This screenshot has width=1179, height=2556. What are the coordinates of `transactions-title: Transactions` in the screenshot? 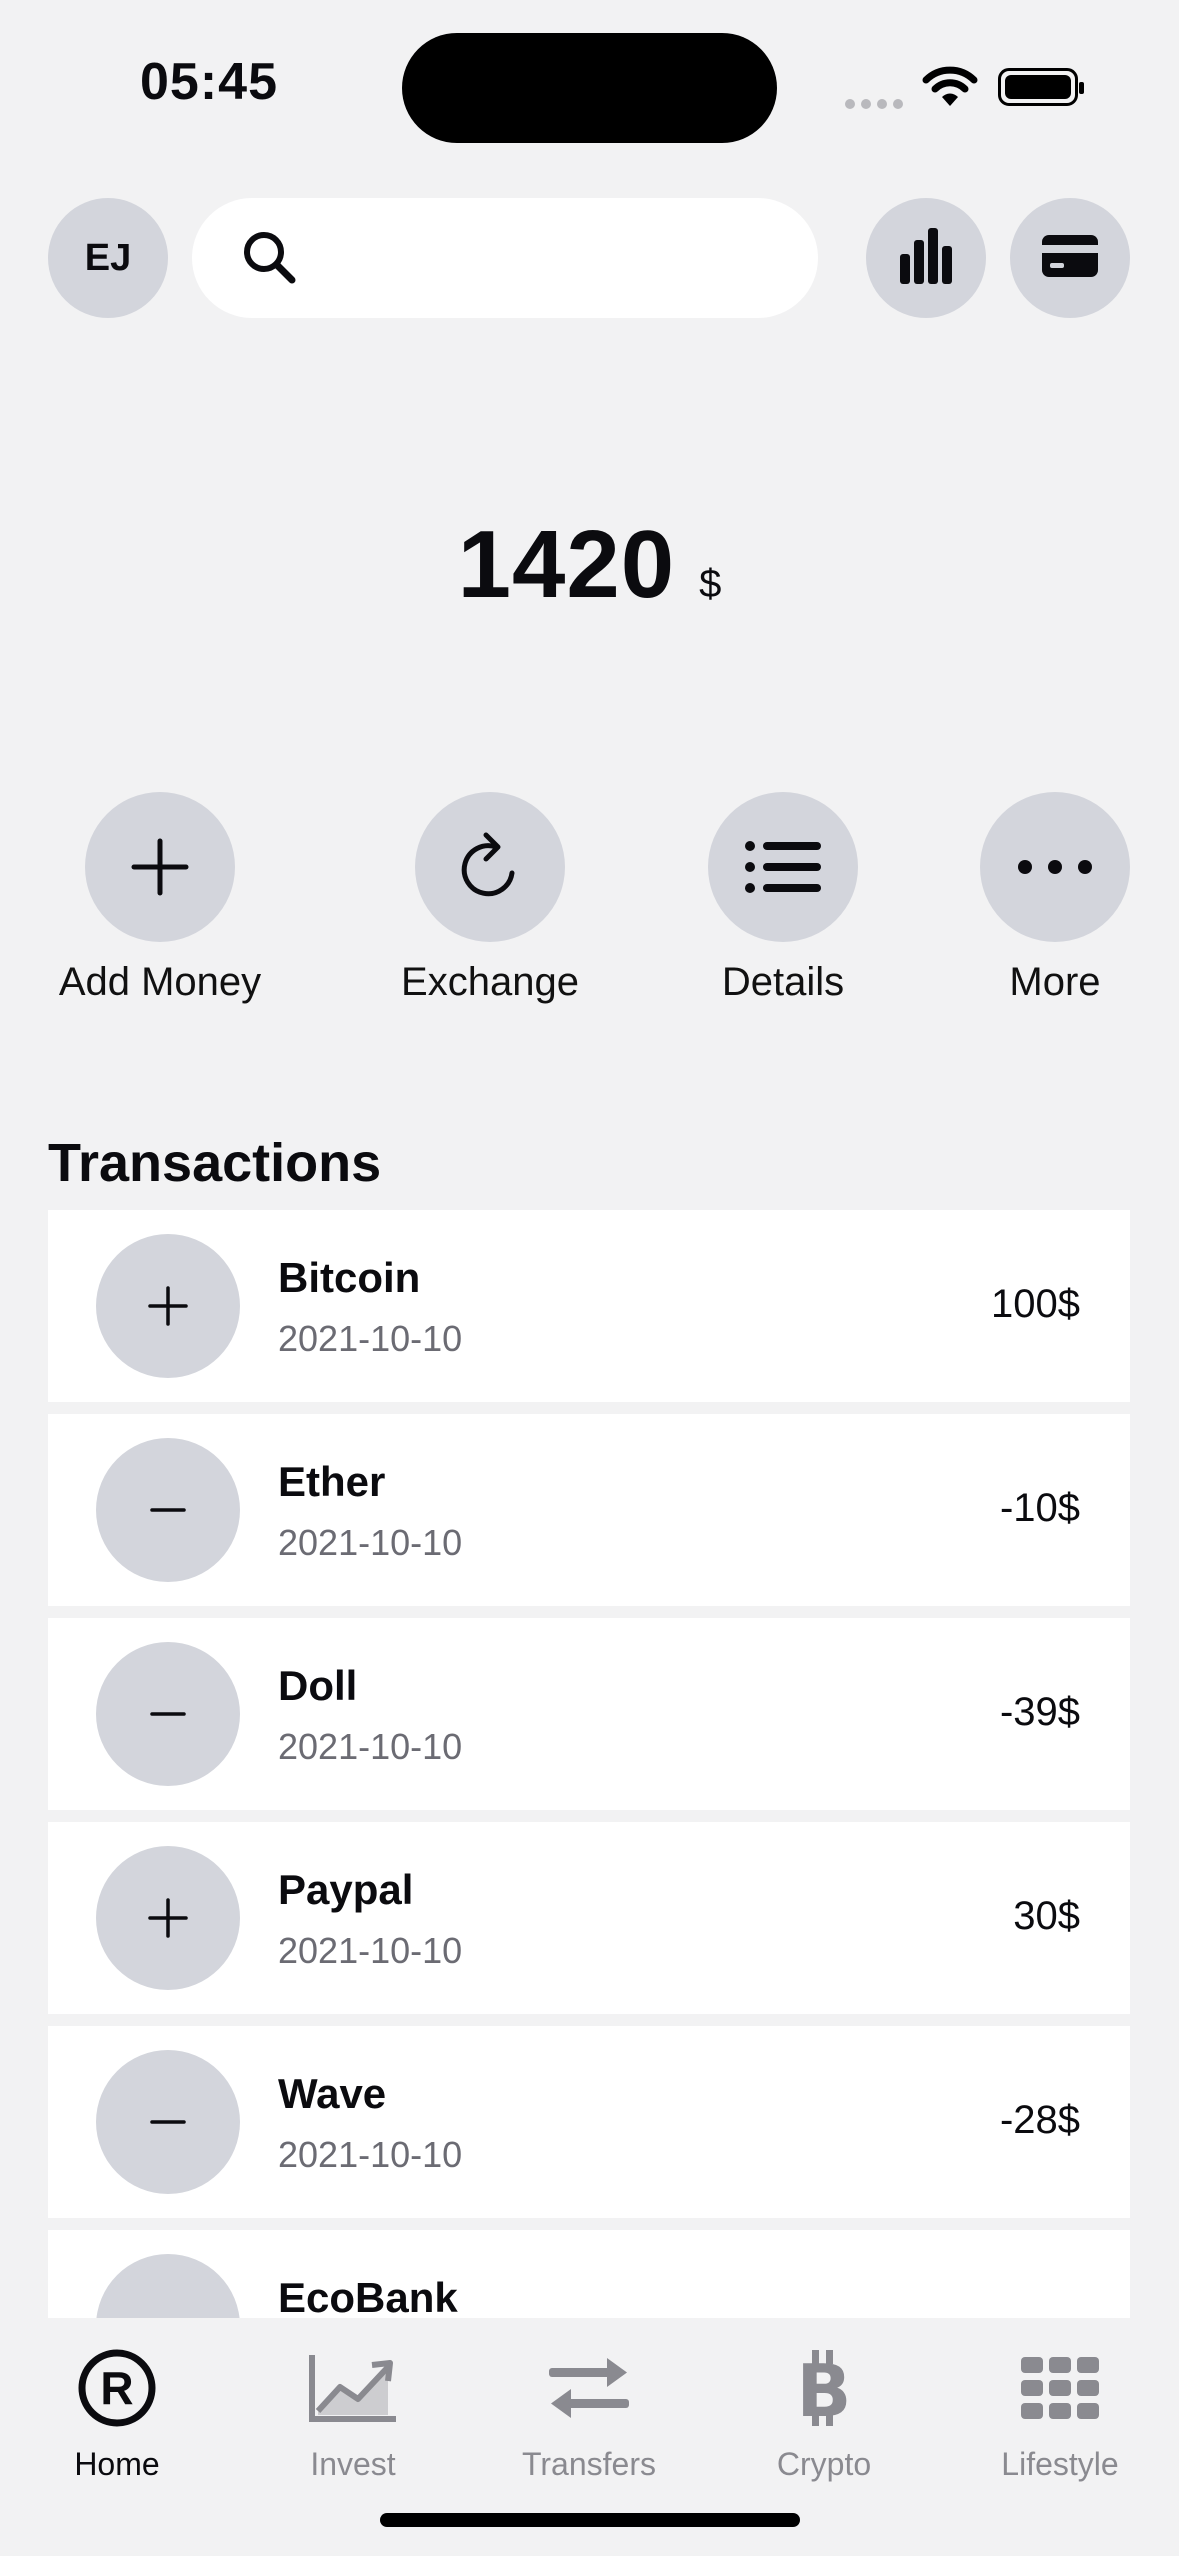 It's located at (215, 1163).